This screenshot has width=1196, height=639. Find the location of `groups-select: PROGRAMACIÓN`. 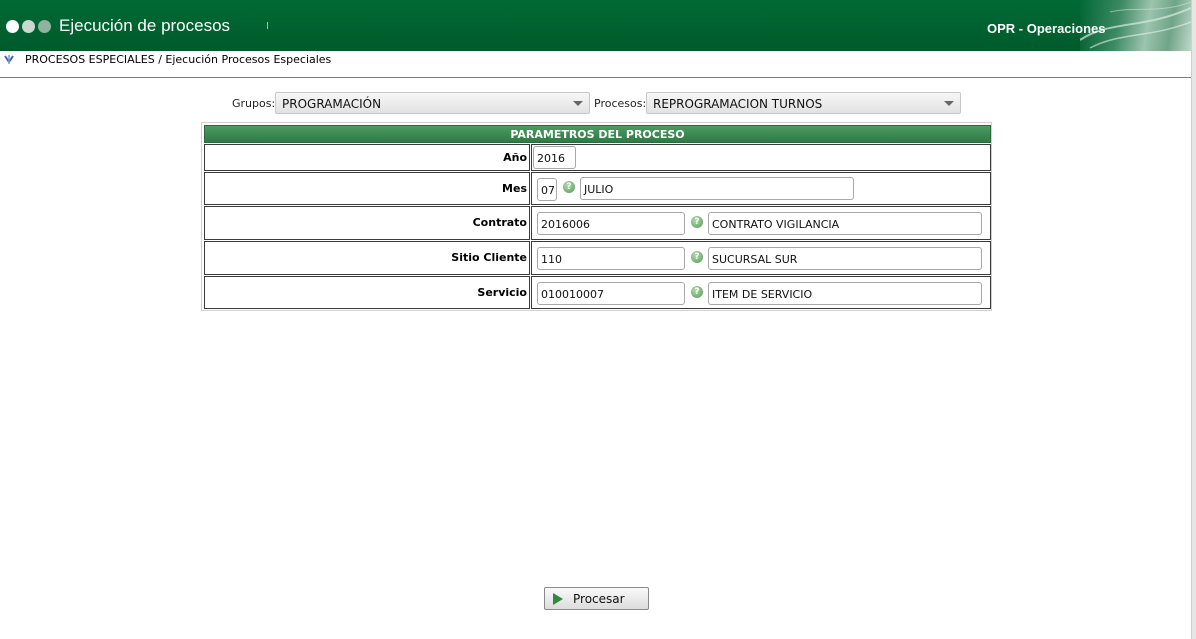

groups-select: PROGRAMACIÓN is located at coordinates (432, 103).